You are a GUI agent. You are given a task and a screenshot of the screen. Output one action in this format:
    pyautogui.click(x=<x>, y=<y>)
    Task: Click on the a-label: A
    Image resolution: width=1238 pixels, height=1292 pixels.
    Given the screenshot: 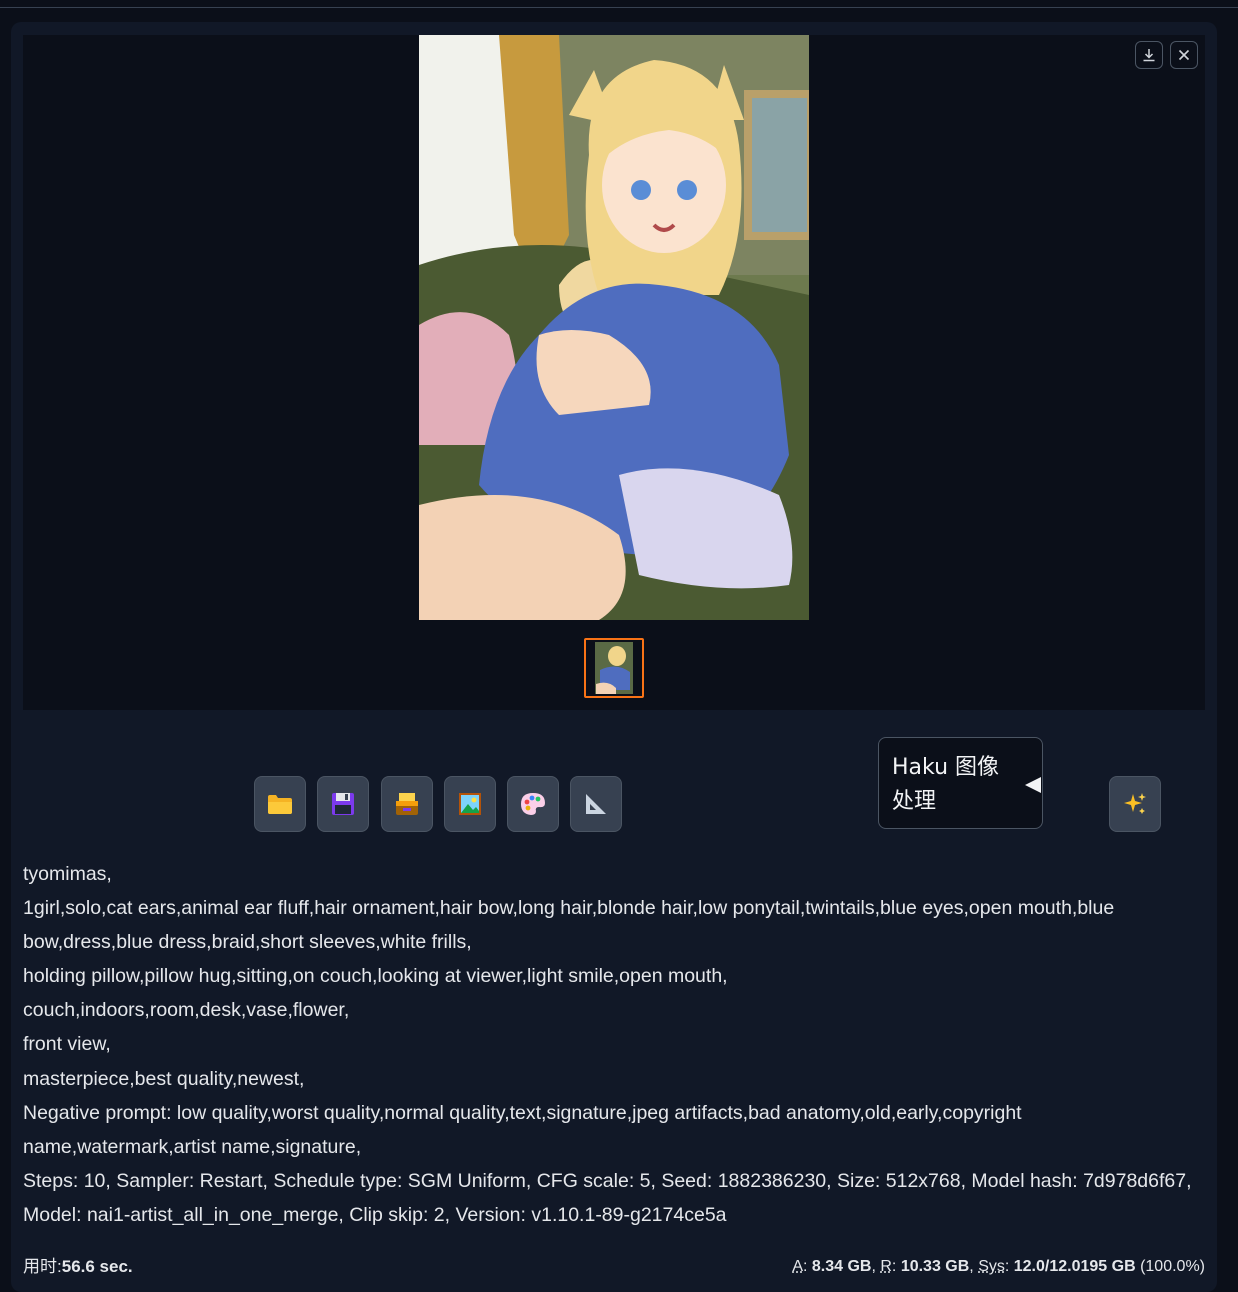 What is the action you would take?
    pyautogui.click(x=797, y=1266)
    